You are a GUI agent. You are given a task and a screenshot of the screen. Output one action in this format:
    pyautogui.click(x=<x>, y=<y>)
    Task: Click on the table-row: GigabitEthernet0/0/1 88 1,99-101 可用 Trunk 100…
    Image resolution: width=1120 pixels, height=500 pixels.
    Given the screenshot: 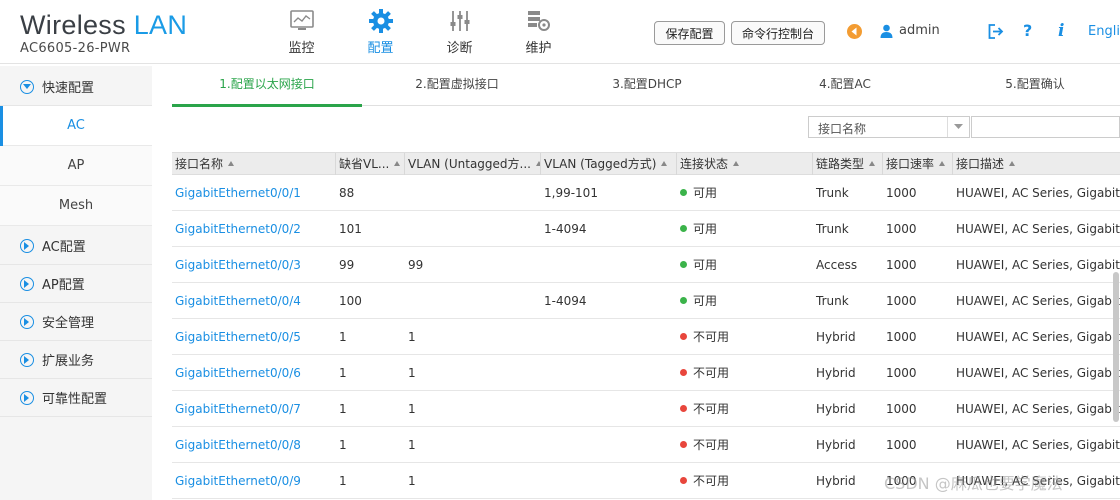 What is the action you would take?
    pyautogui.click(x=646, y=193)
    